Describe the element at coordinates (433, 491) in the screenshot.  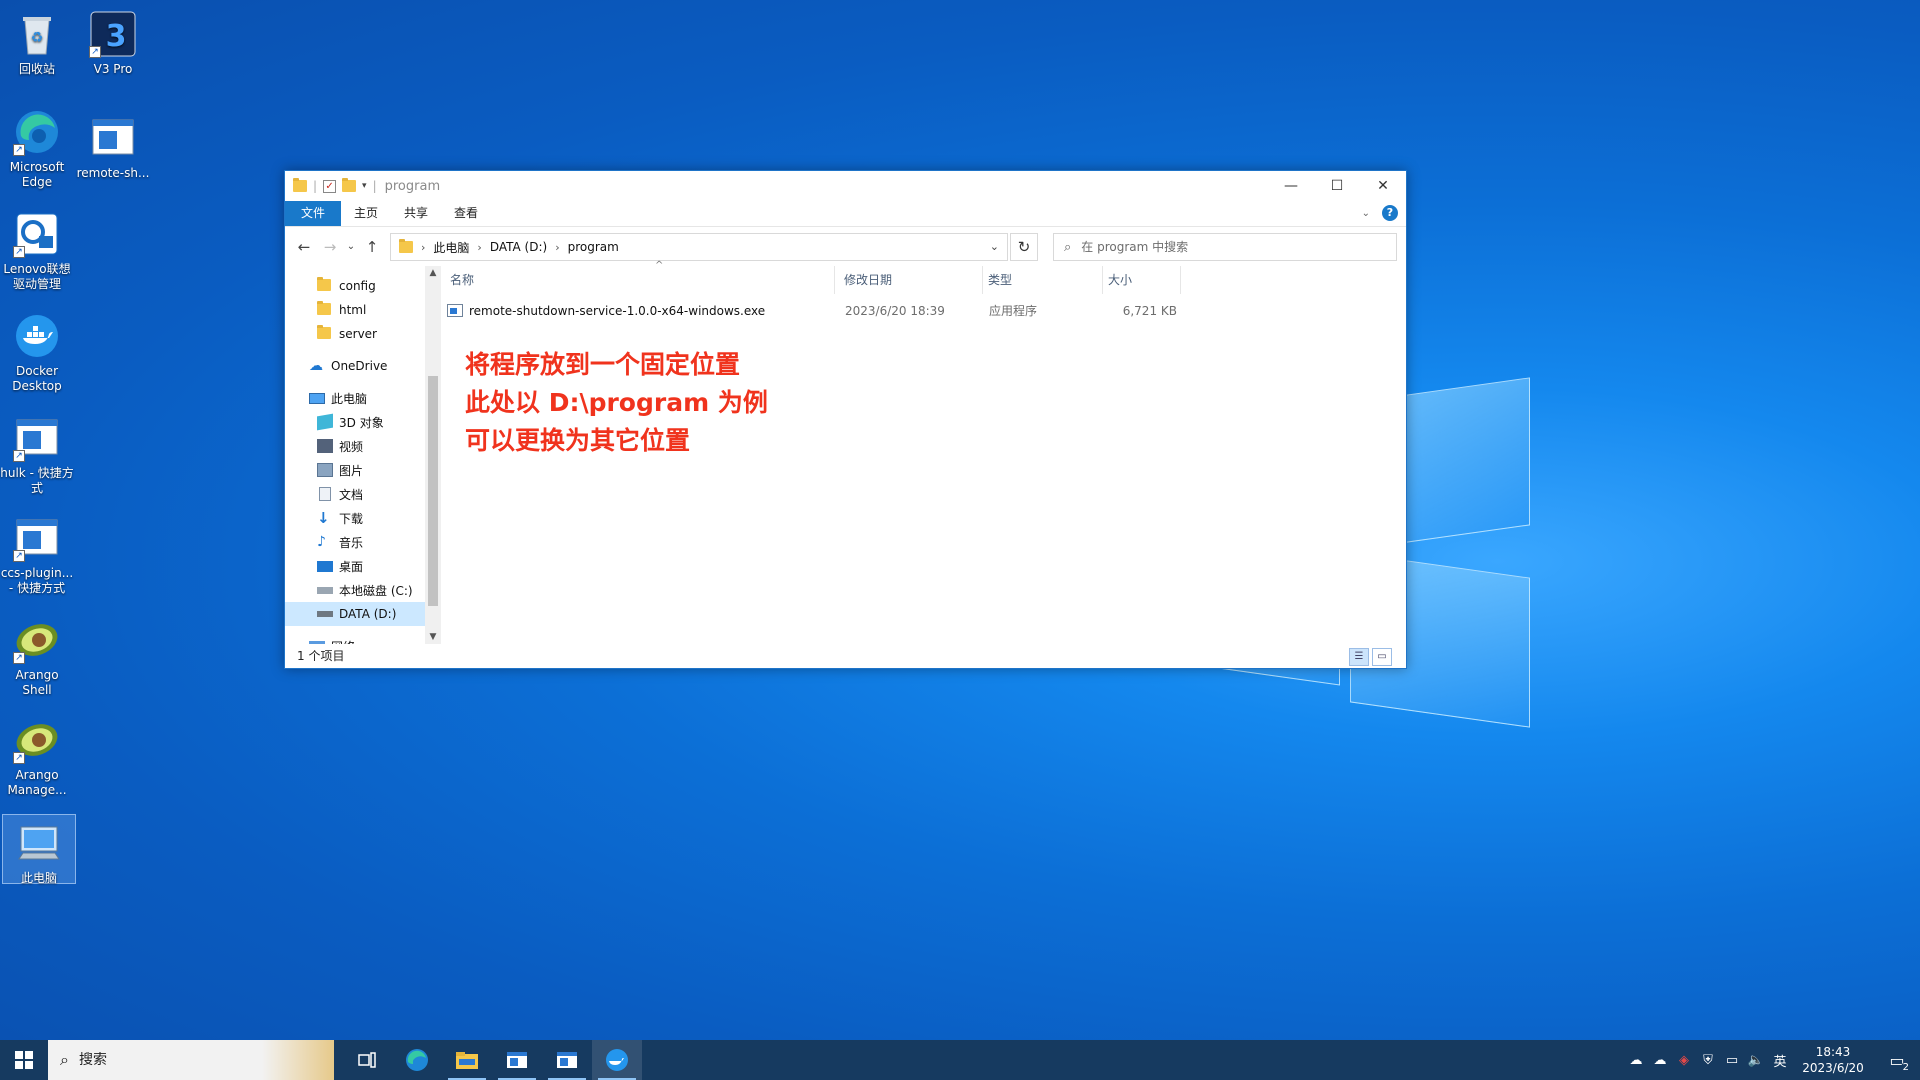
I see `scrollbar-thumb` at that location.